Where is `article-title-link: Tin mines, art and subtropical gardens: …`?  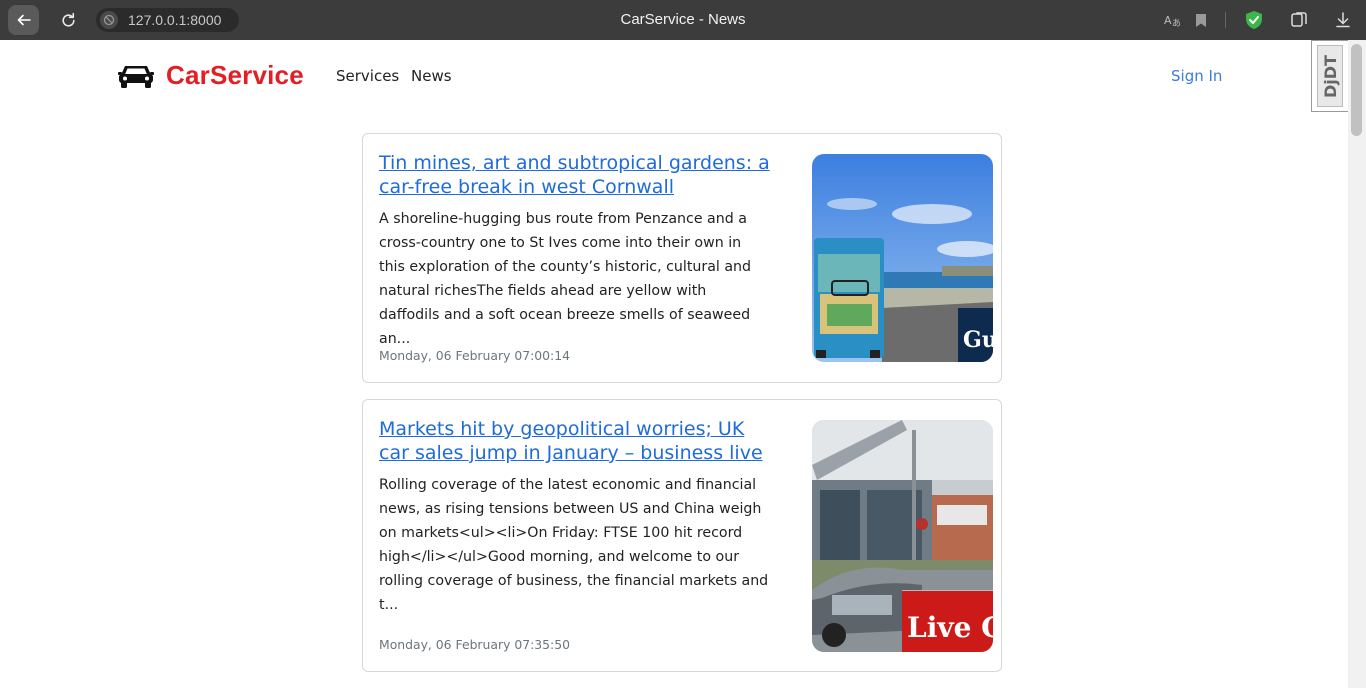 article-title-link: Tin mines, art and subtropical gardens: … is located at coordinates (579, 175).